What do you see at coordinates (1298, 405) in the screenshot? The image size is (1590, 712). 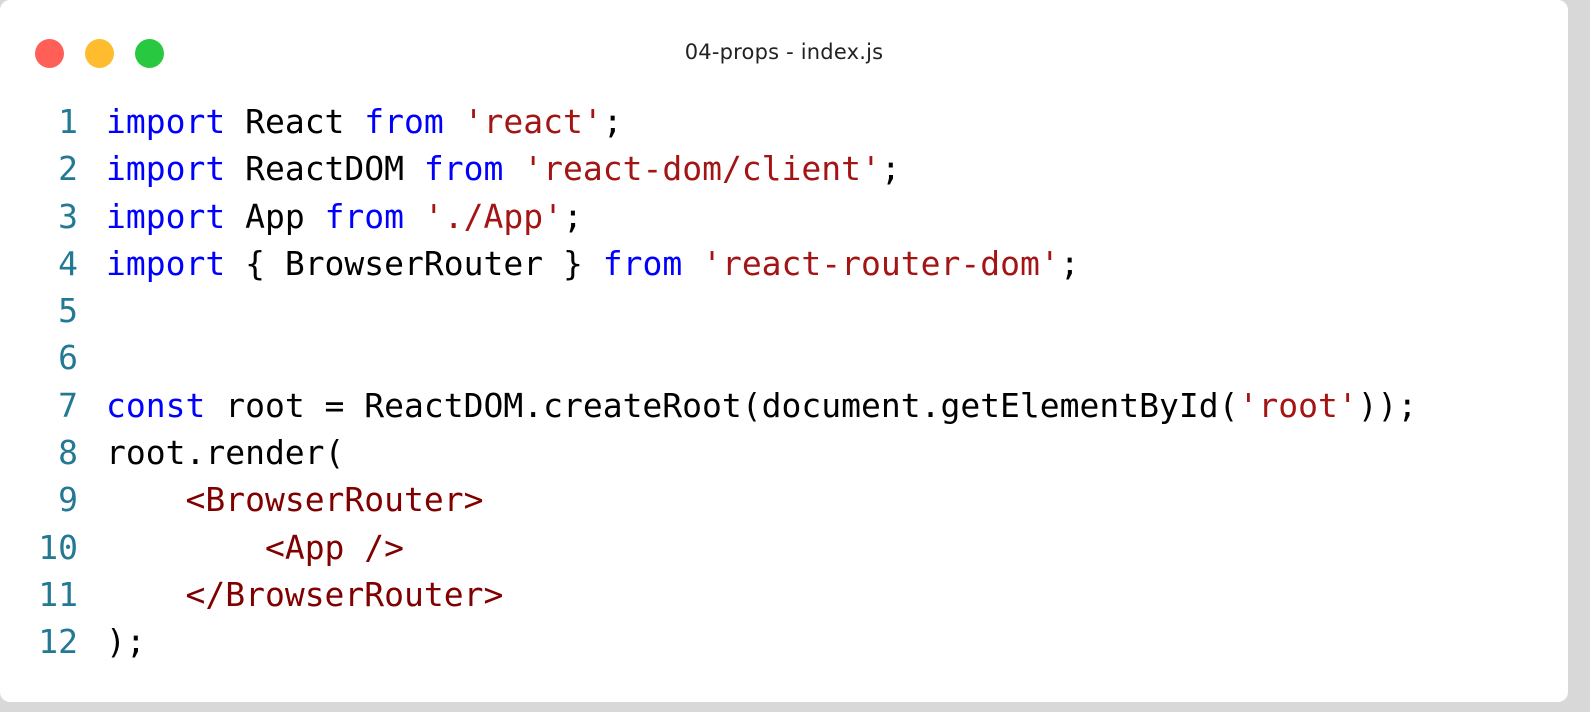 I see `code-token: 'root'` at bounding box center [1298, 405].